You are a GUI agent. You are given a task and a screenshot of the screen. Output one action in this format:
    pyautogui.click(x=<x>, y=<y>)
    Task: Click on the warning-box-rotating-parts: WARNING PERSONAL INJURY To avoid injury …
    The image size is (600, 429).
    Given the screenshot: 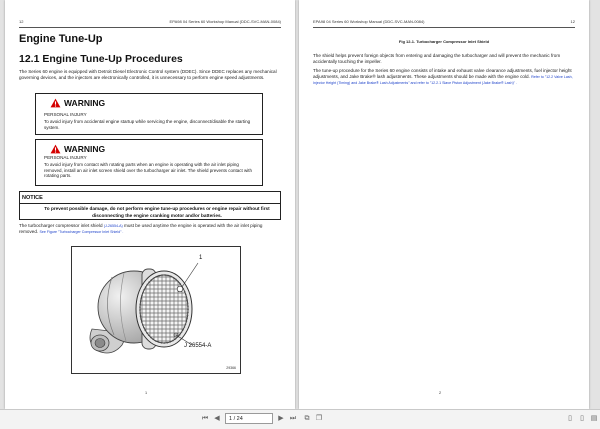 What is the action you would take?
    pyautogui.click(x=149, y=162)
    